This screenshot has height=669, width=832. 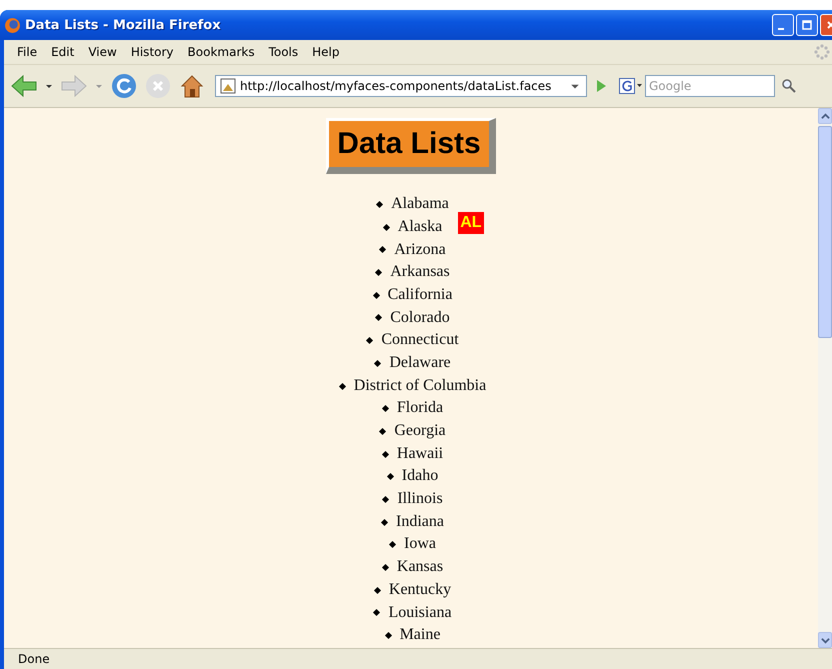 What do you see at coordinates (325, 52) in the screenshot?
I see `menu-item: Help` at bounding box center [325, 52].